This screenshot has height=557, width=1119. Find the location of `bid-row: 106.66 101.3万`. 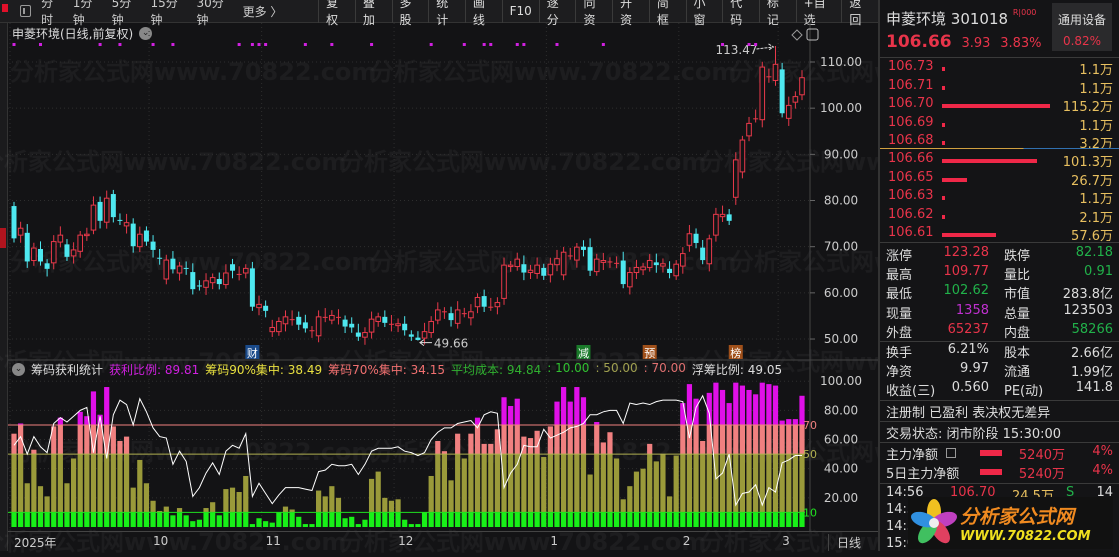

bid-row: 106.66 101.3万 is located at coordinates (999, 160).